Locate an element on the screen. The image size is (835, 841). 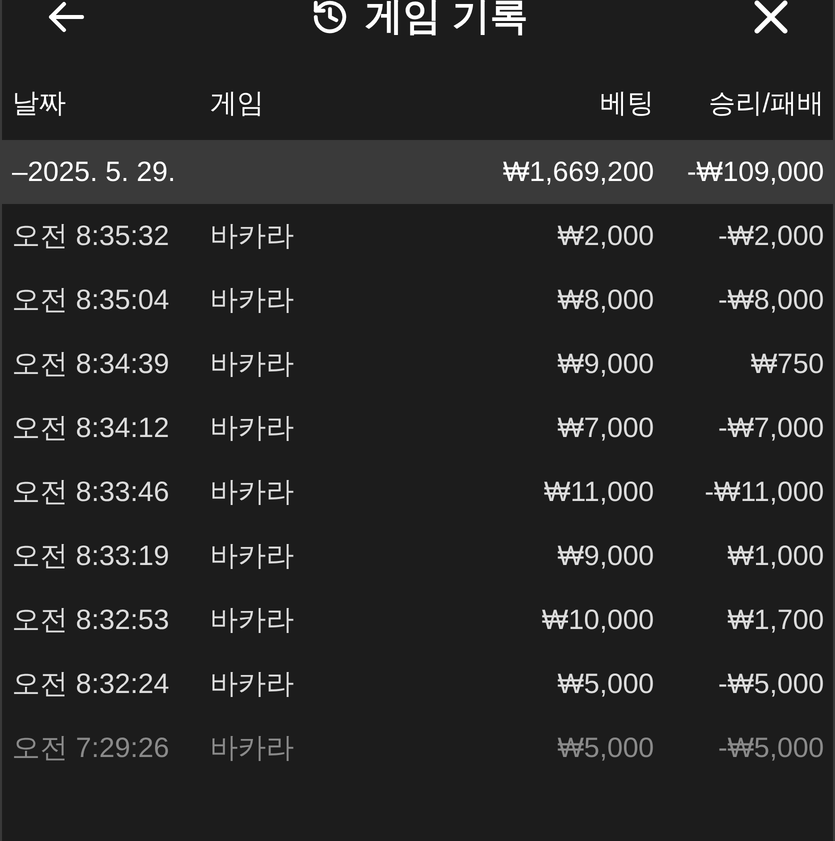
time-cell-text: 오전 8:32:24 is located at coordinates (91, 684).